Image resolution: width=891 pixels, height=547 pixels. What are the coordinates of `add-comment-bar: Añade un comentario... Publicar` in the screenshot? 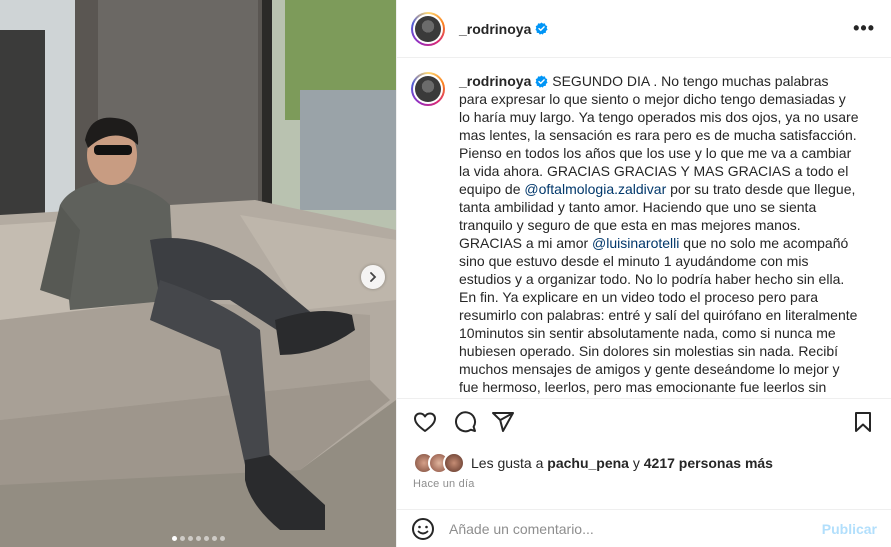 It's located at (644, 528).